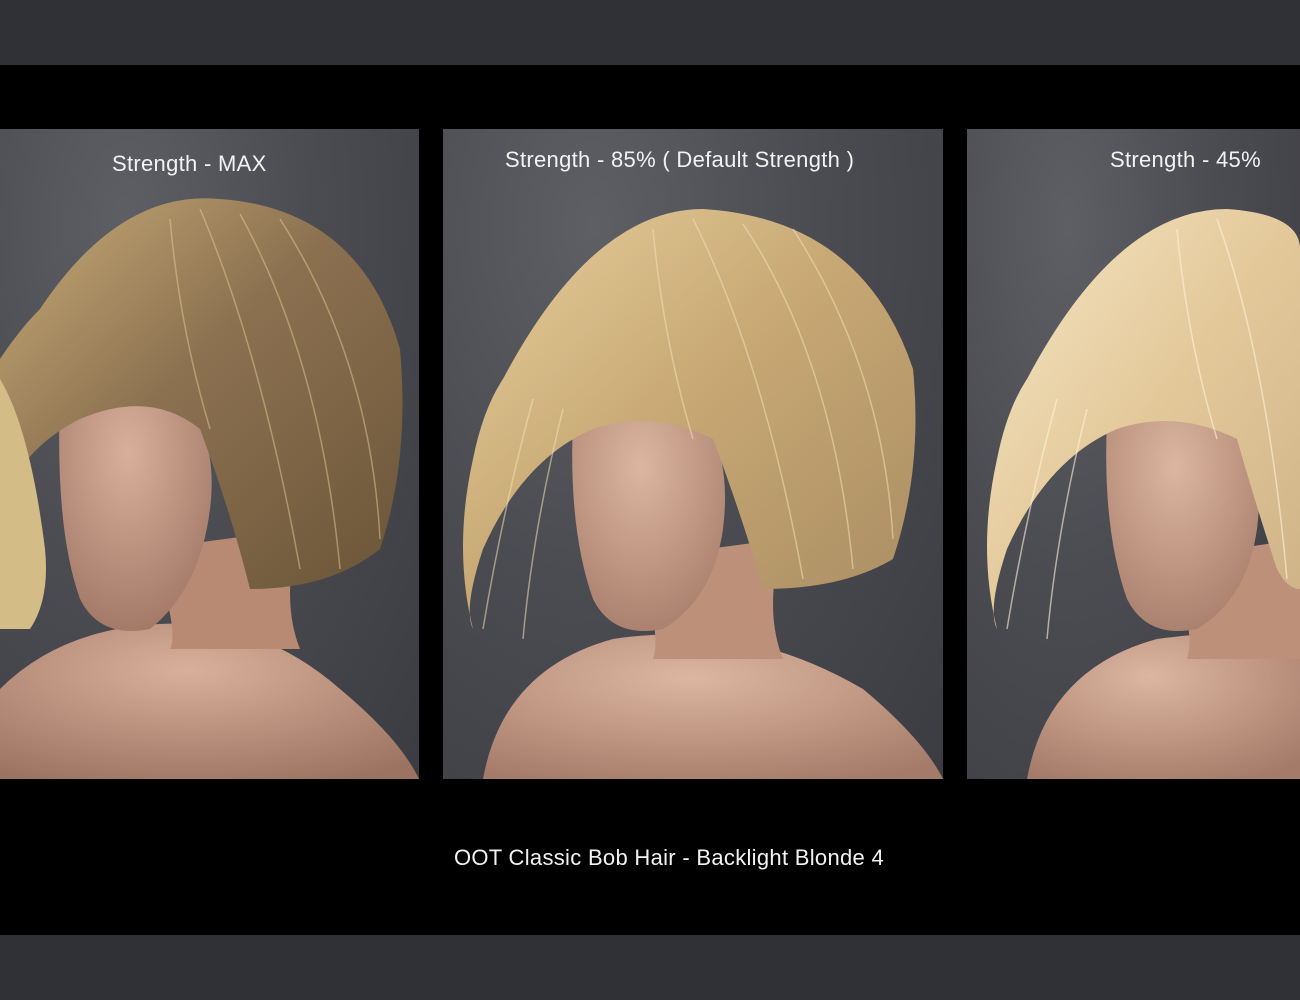 This screenshot has width=1300, height=1000. I want to click on panel-caption: Strength - 45%, so click(1185, 159).